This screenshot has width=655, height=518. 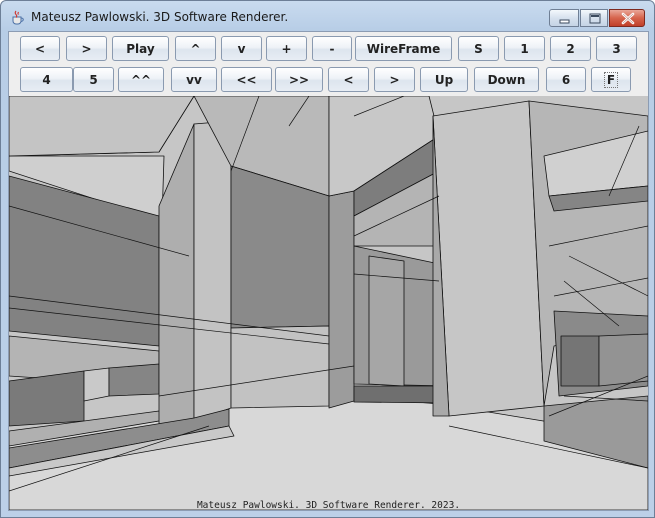 I want to click on minimize-button, so click(x=564, y=18).